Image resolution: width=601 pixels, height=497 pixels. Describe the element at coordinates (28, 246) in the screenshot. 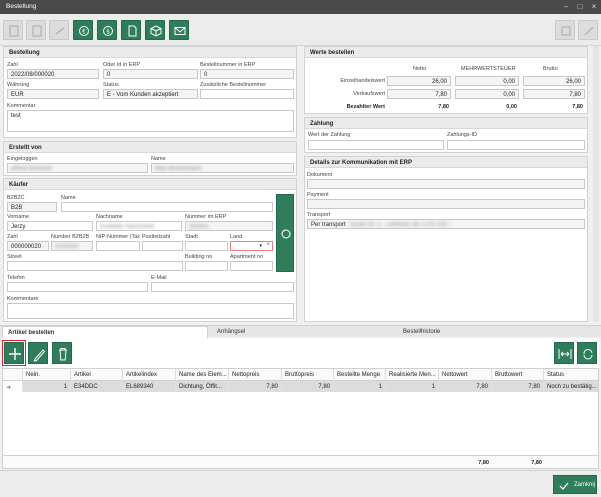

I see `kaeufer-zahl-field: 000000020` at that location.